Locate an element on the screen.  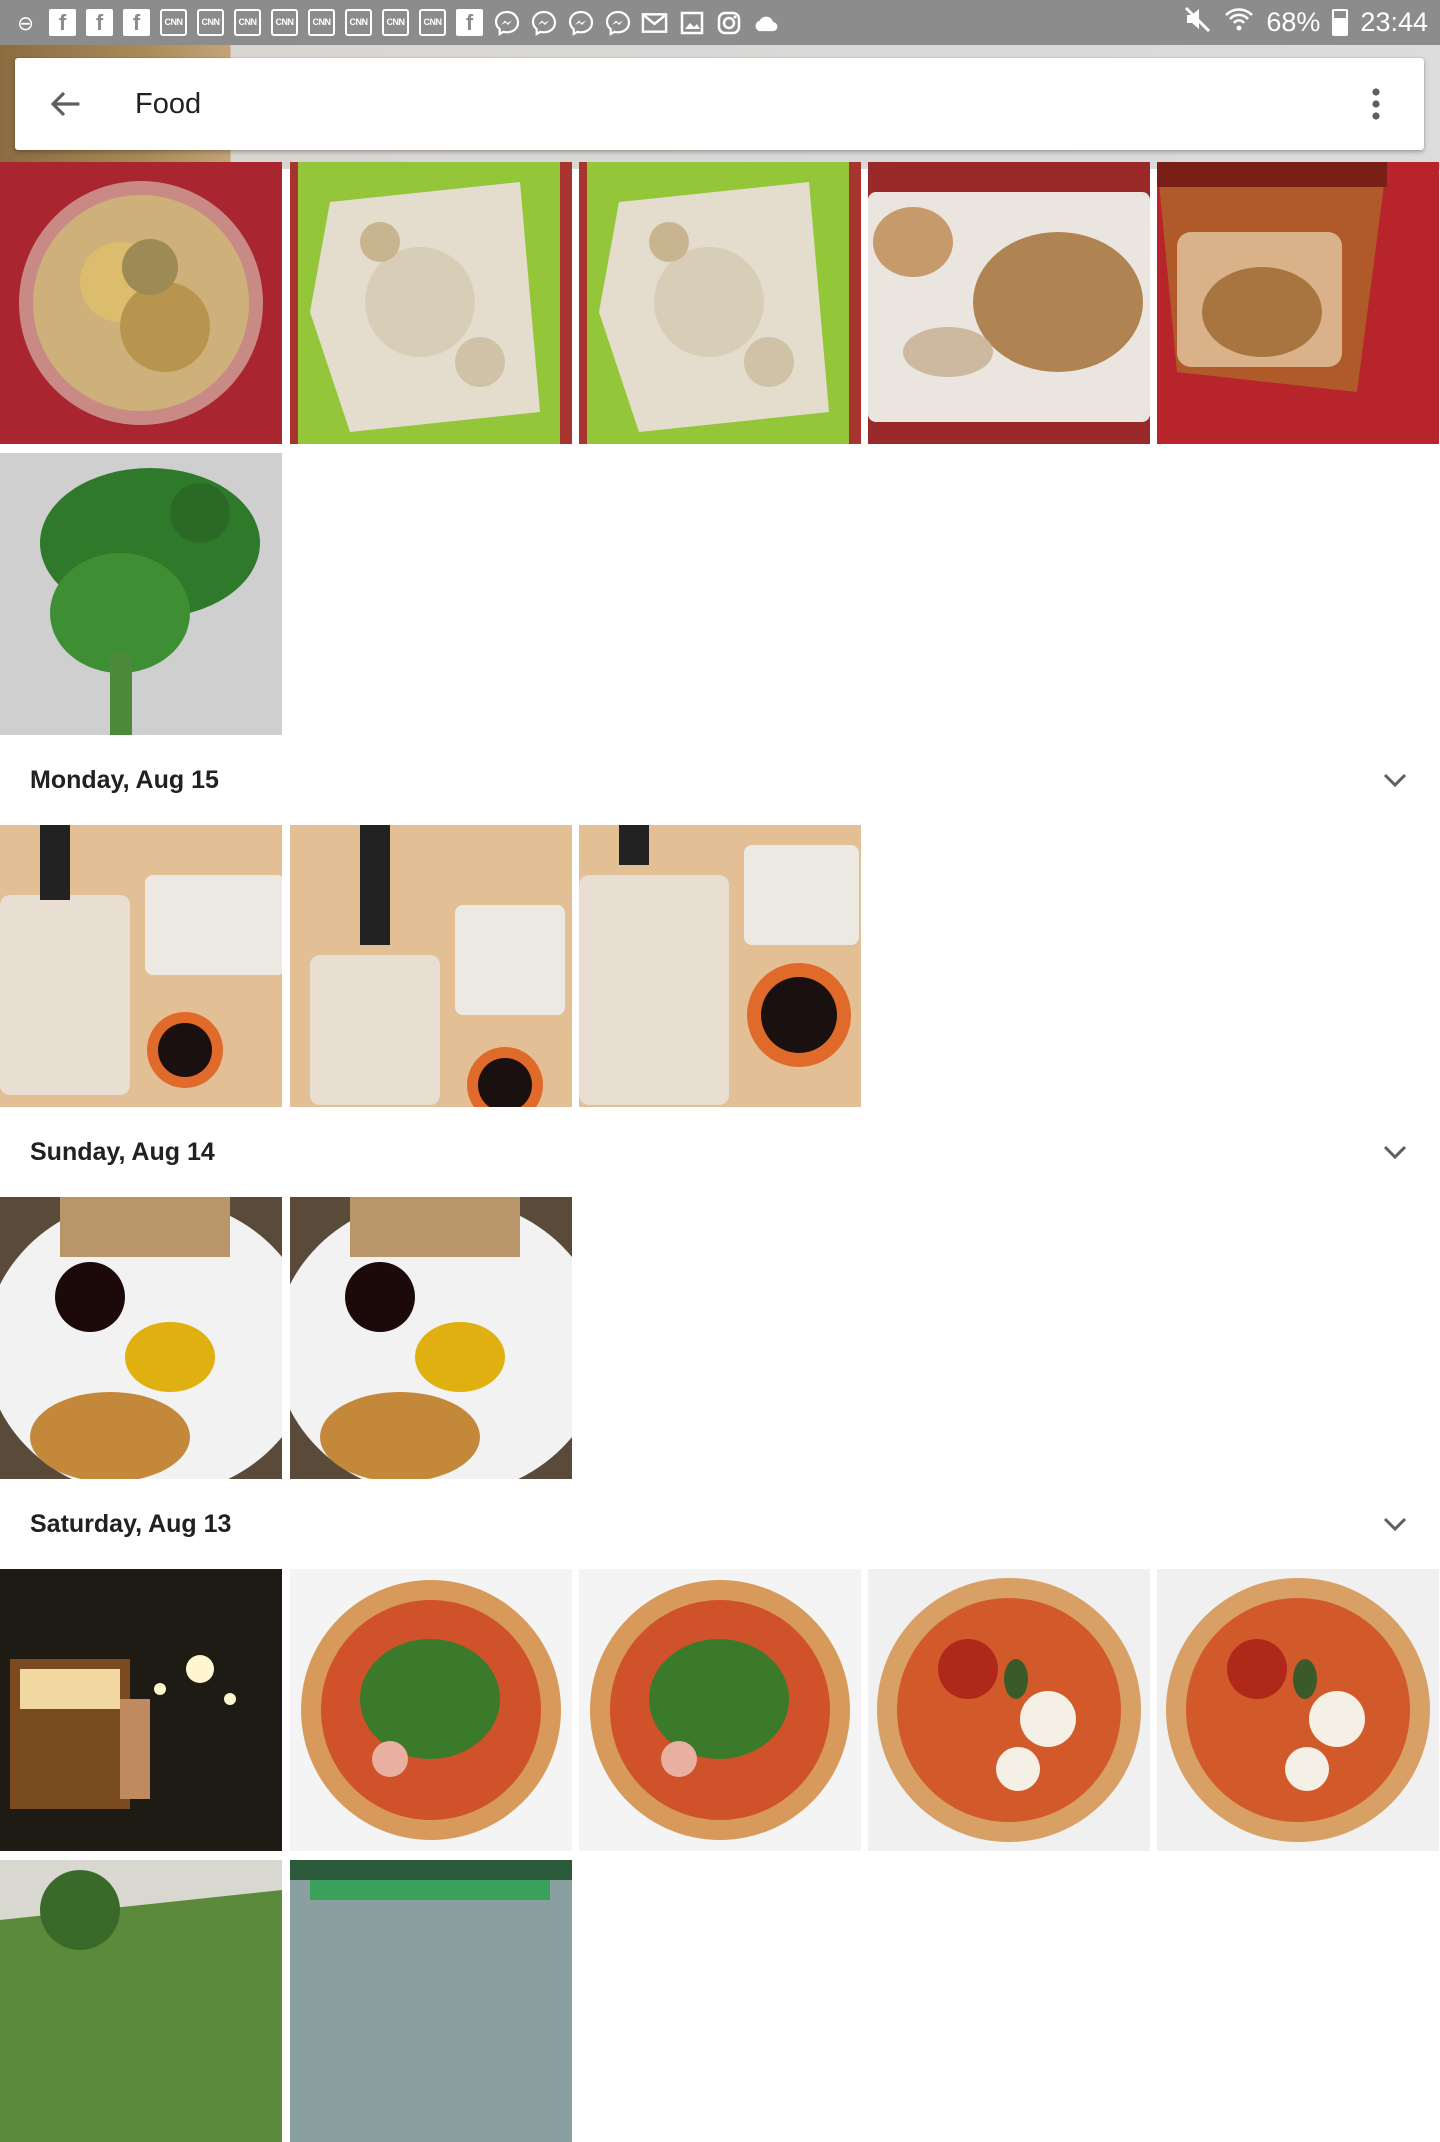
date-header: Monday, Aug 15 is located at coordinates (720, 780).